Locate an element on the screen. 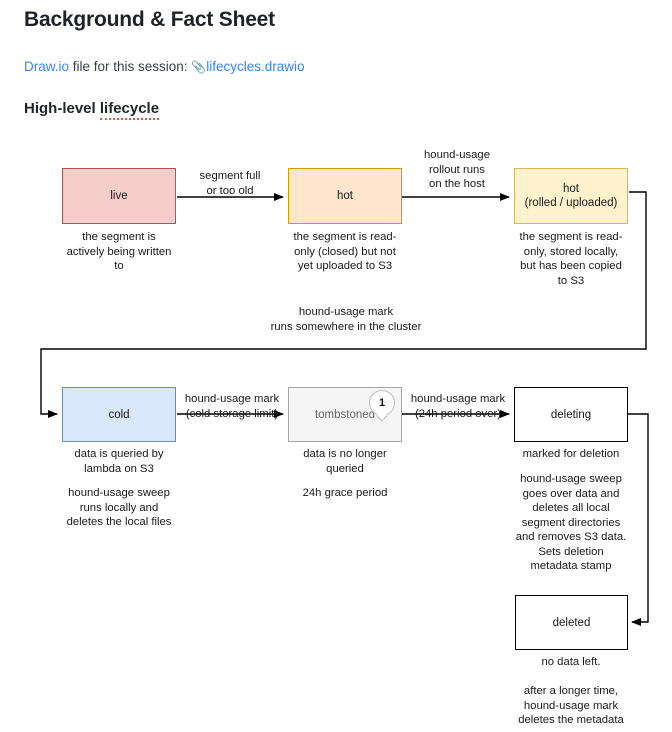 This screenshot has width=672, height=732. node-cold-caption: data is queried by lambda on S3 is located at coordinates (119, 461).